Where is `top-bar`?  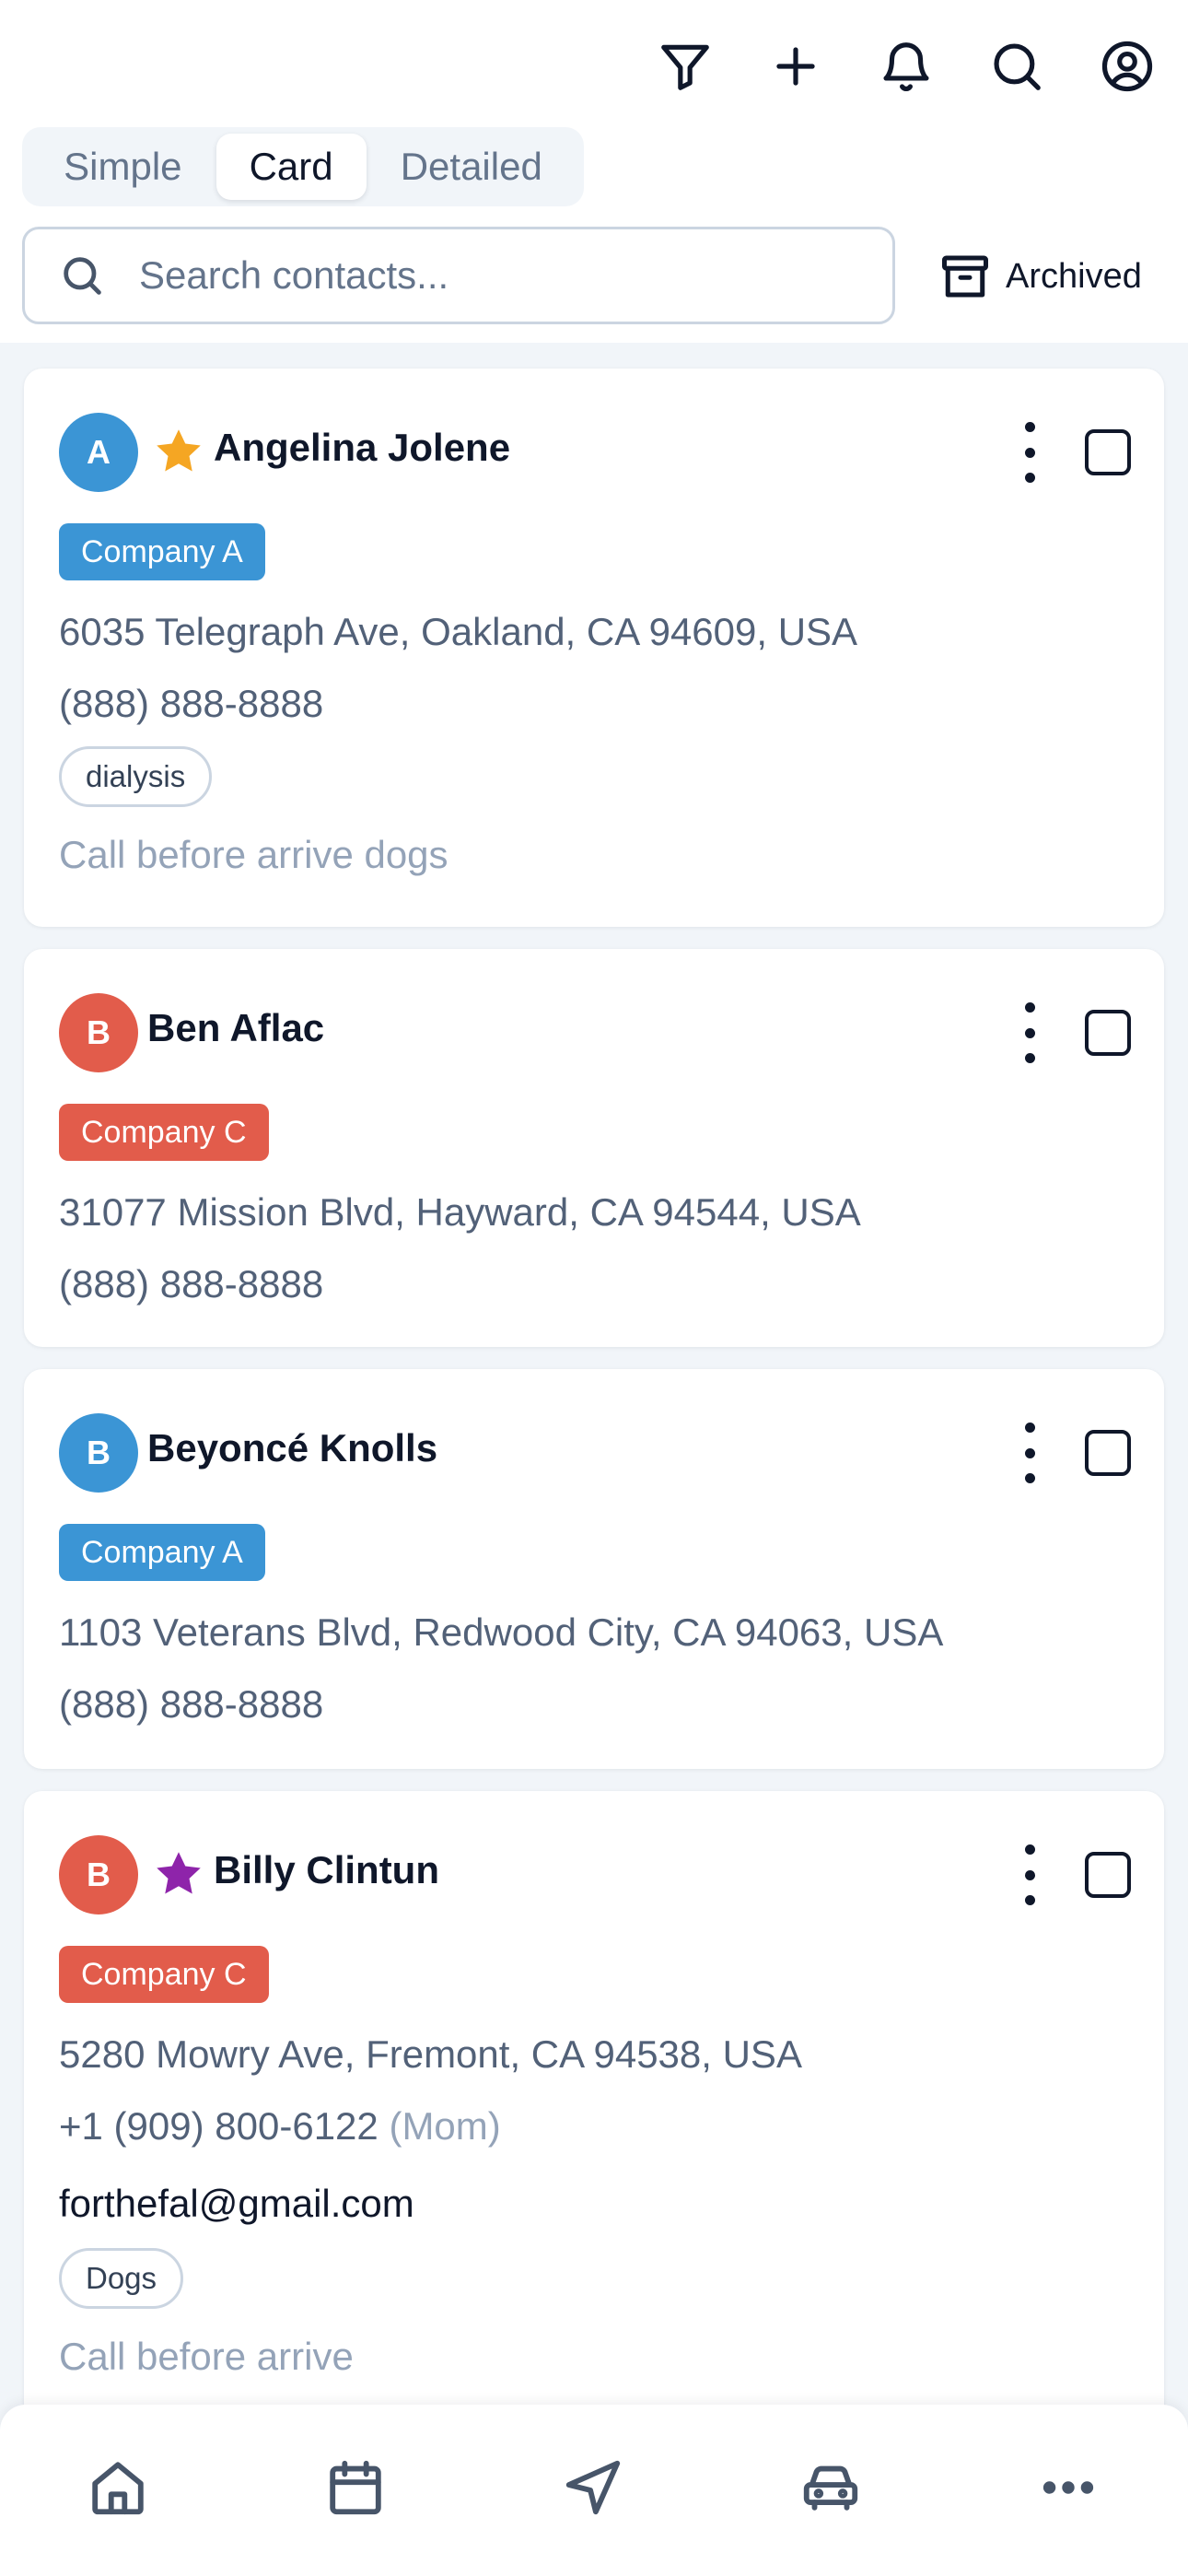 top-bar is located at coordinates (594, 64).